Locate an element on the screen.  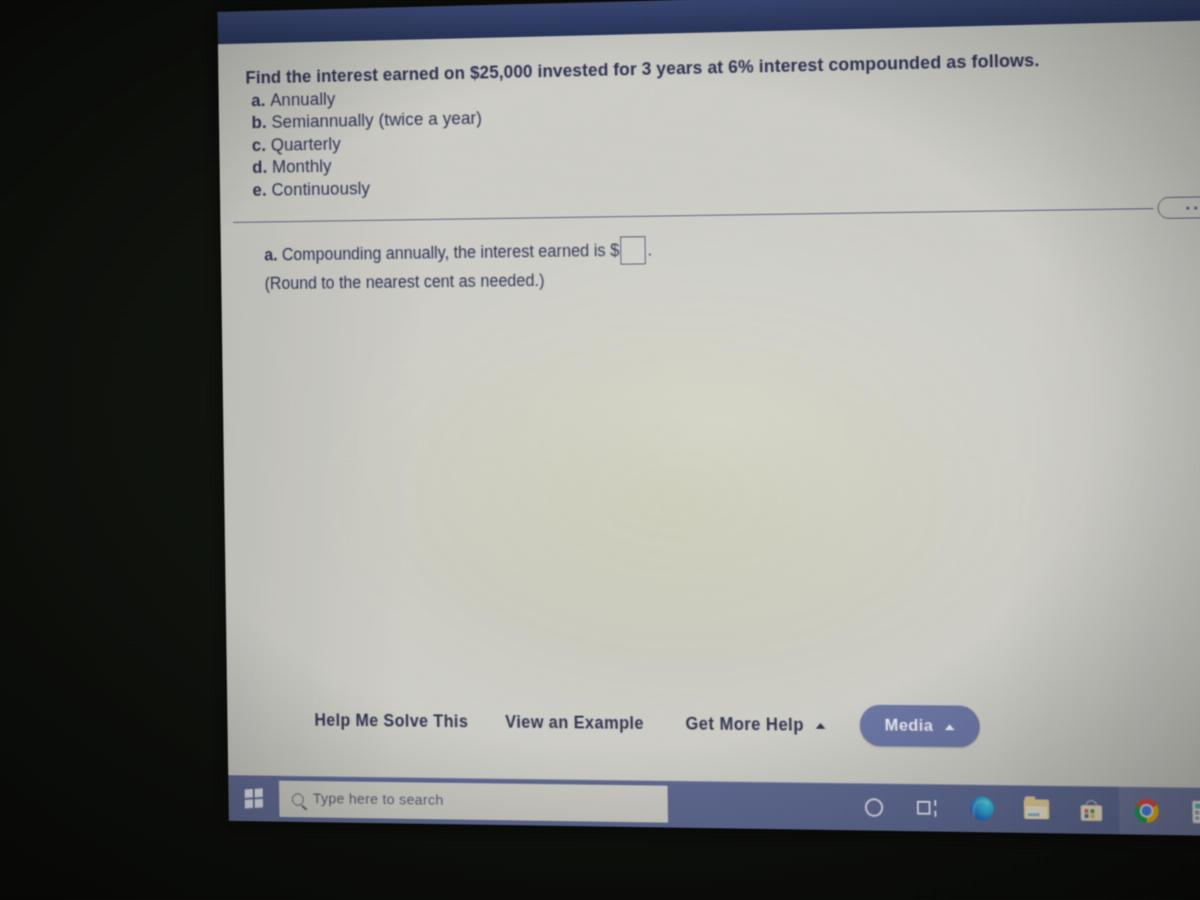
file-explorer-button is located at coordinates (1036, 809).